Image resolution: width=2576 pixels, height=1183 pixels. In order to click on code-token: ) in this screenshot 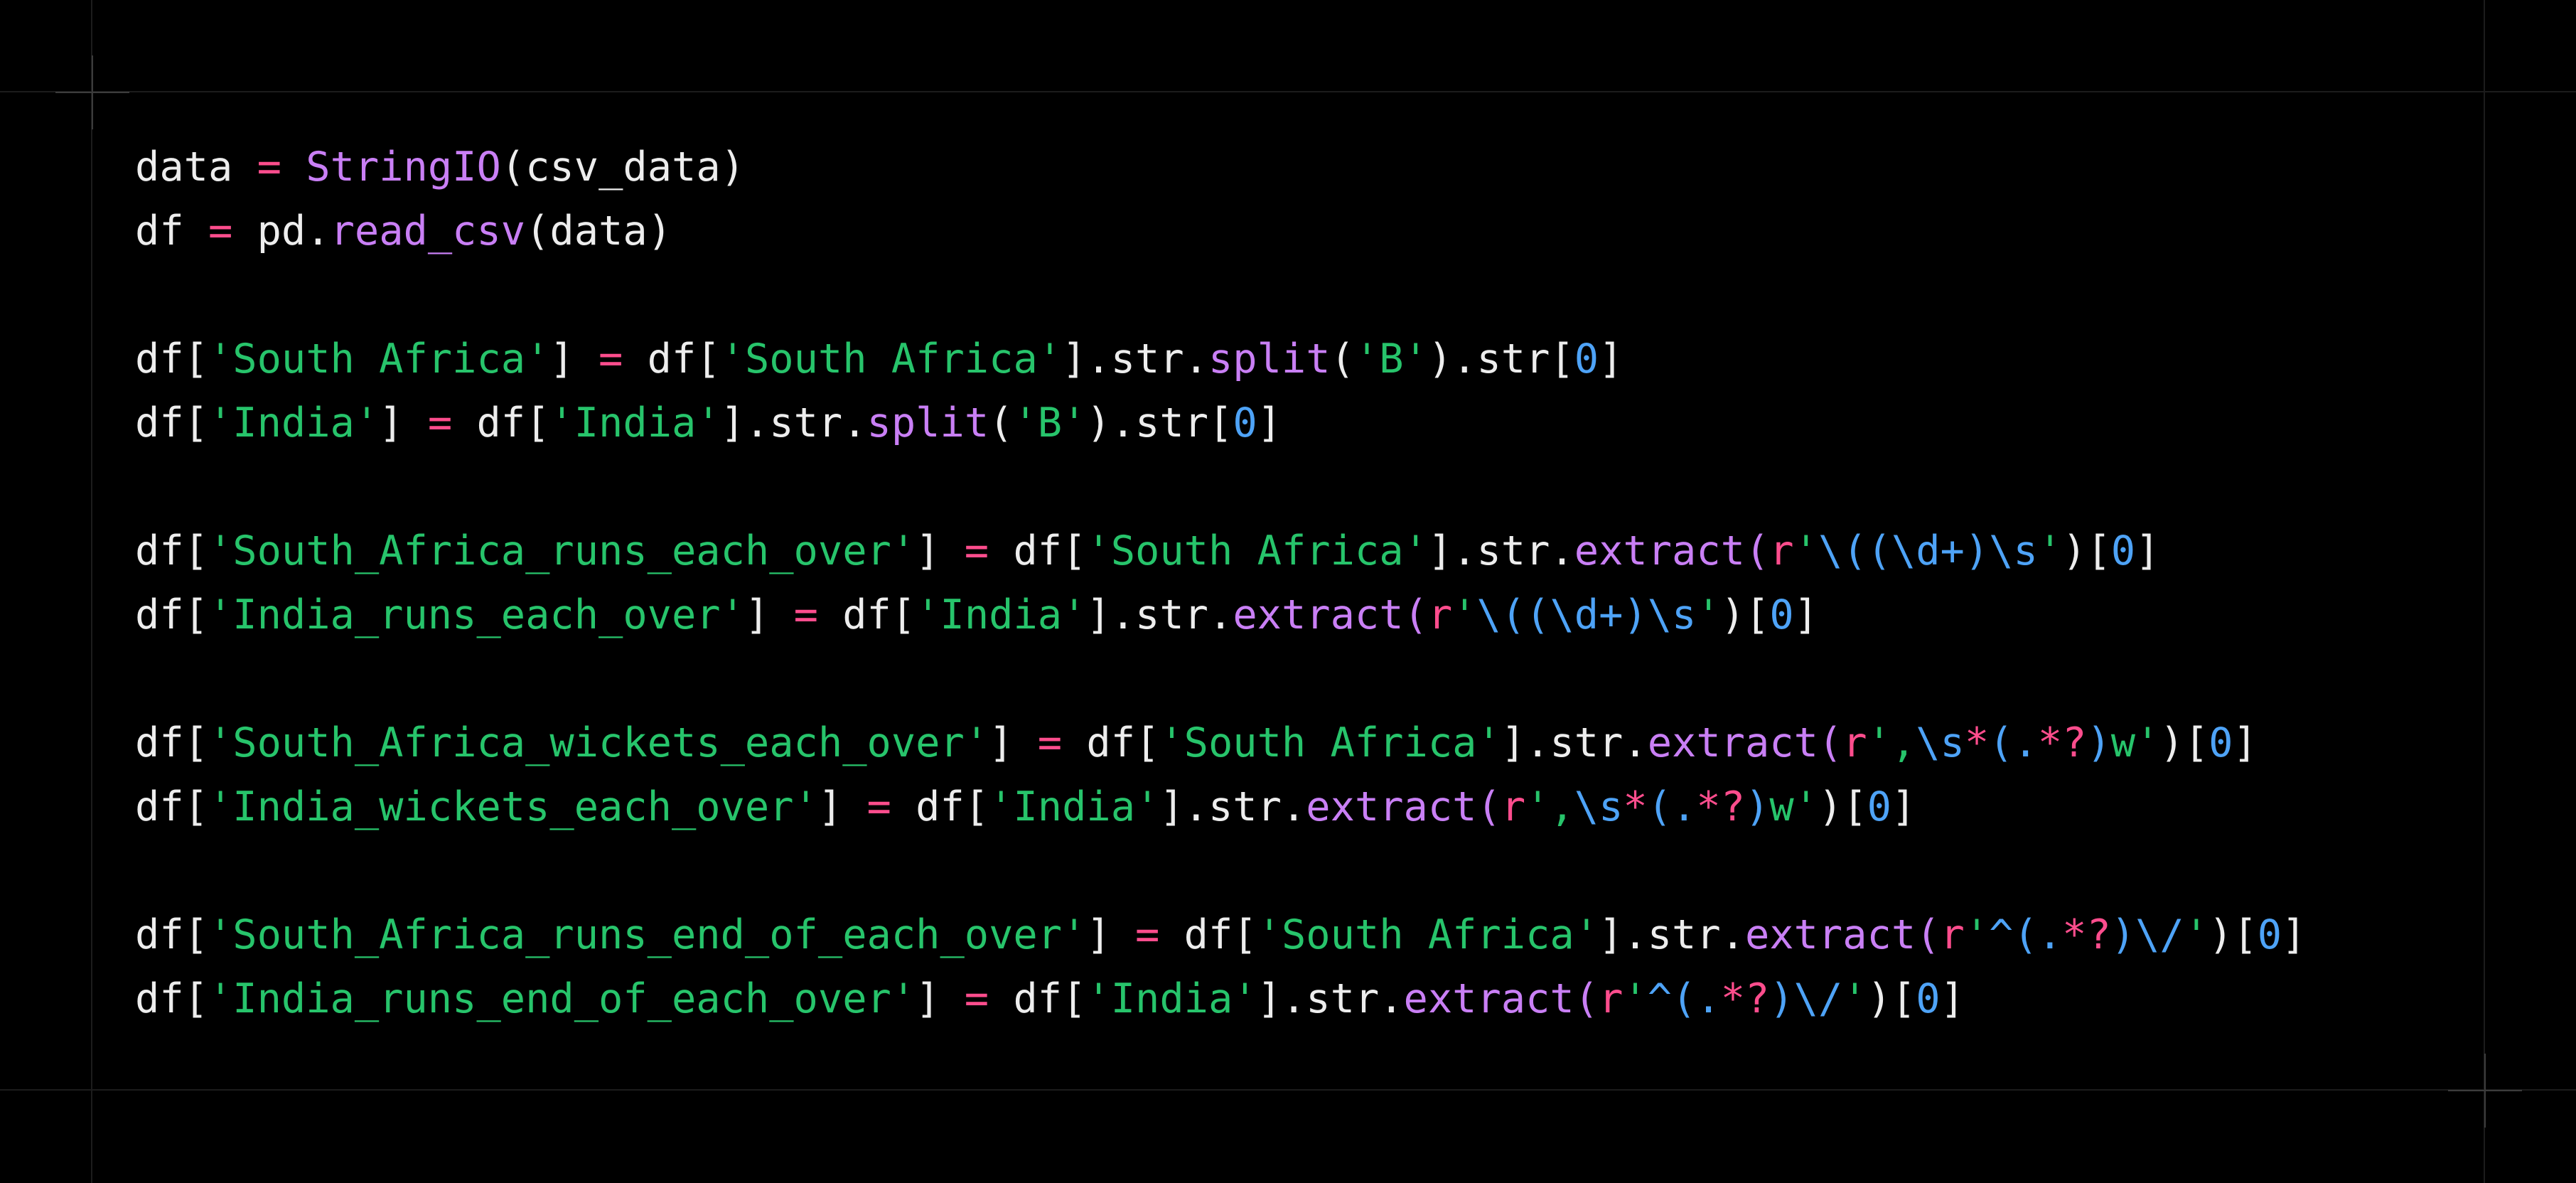, I will do `click(2098, 743)`.